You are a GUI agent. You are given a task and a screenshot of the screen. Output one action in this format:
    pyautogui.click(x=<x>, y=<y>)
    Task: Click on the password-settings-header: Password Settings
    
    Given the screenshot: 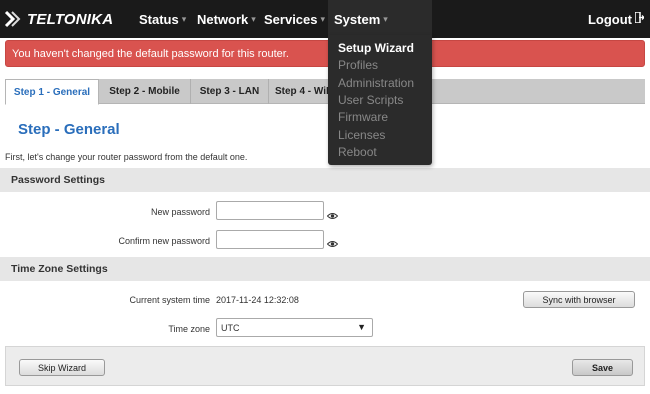 What is the action you would take?
    pyautogui.click(x=325, y=180)
    